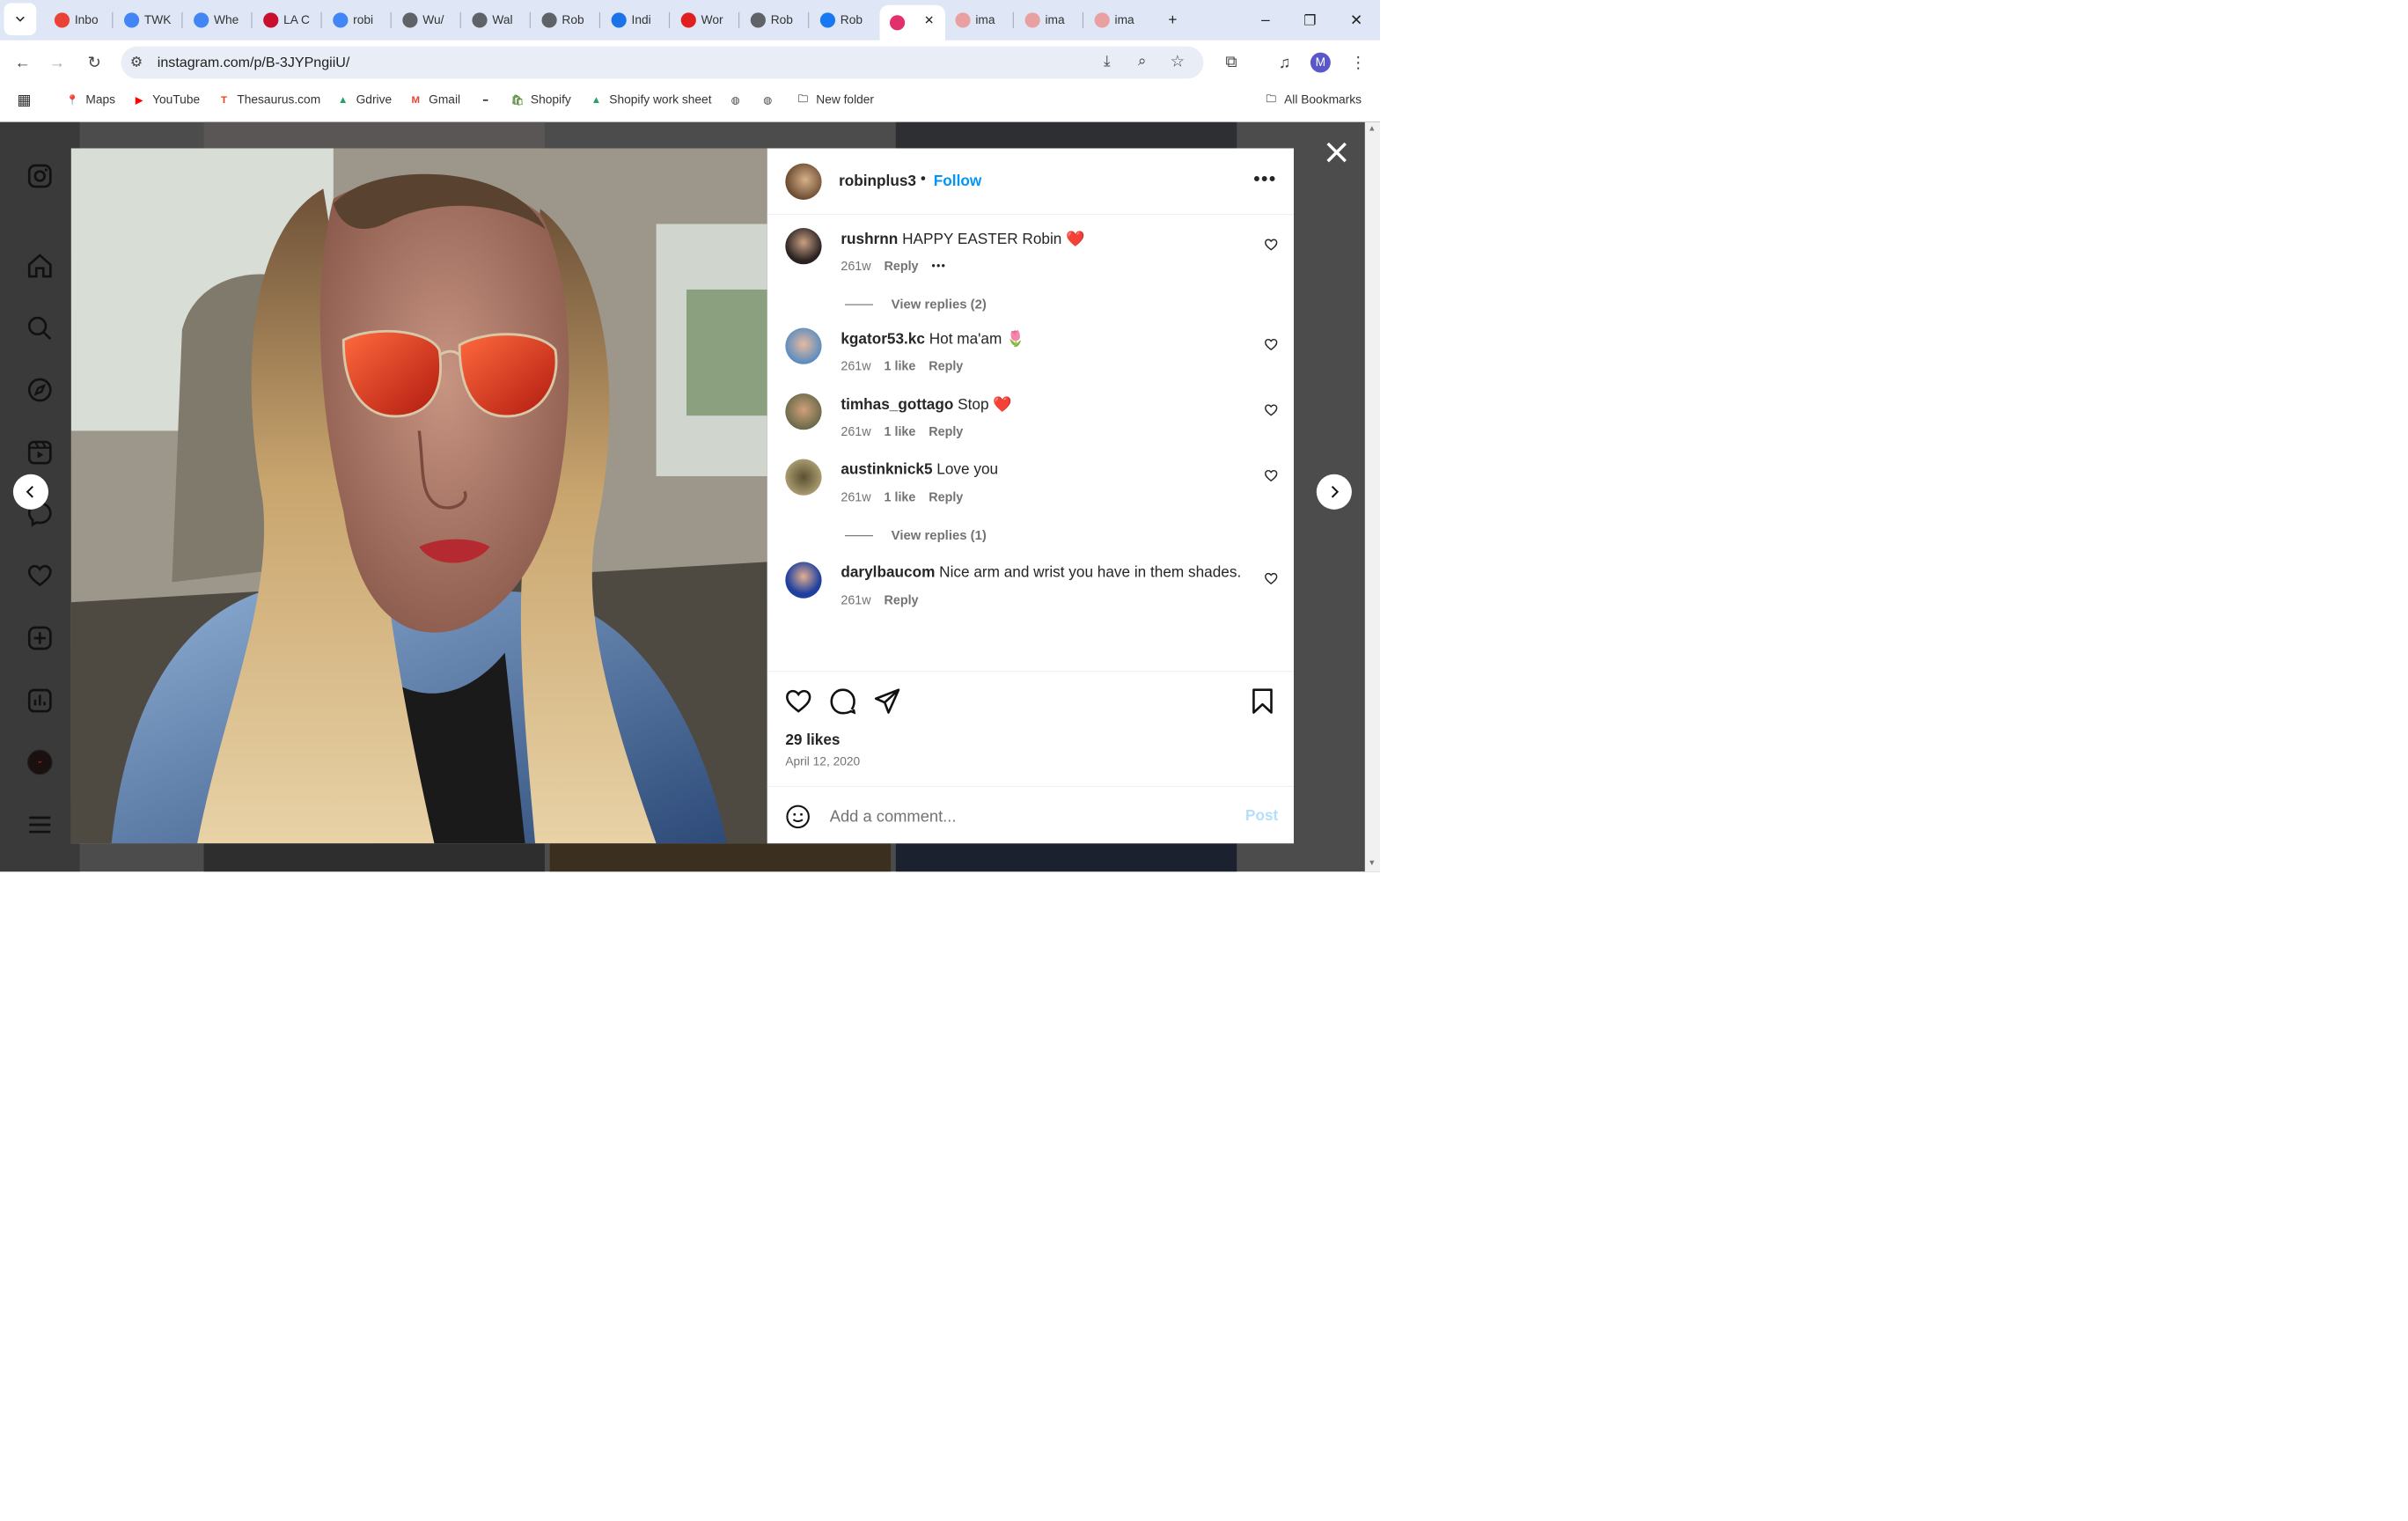 The height and width of the screenshot is (1521, 2408). What do you see at coordinates (957, 181) in the screenshot?
I see `follow-button: Follow` at bounding box center [957, 181].